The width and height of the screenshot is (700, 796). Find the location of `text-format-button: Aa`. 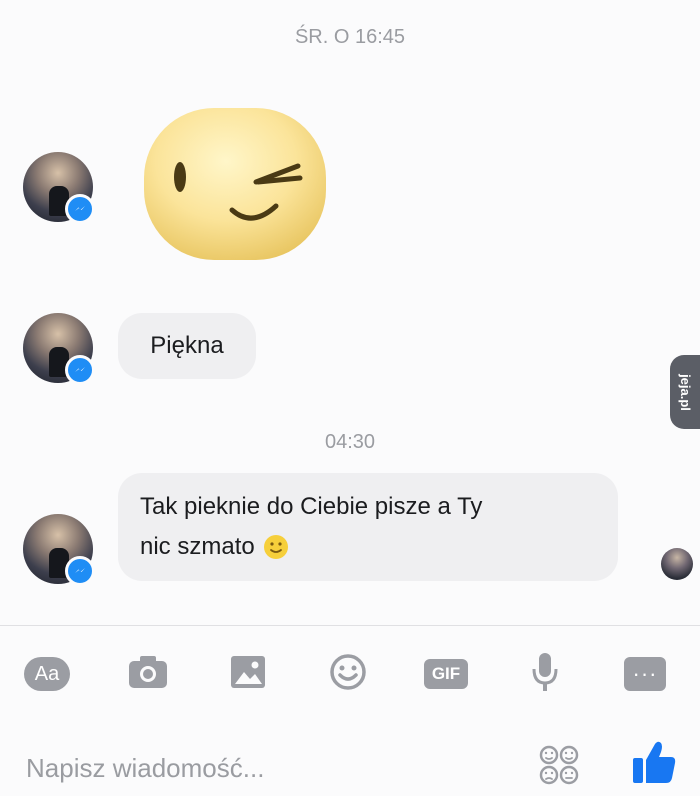

text-format-button: Aa is located at coordinates (47, 674).